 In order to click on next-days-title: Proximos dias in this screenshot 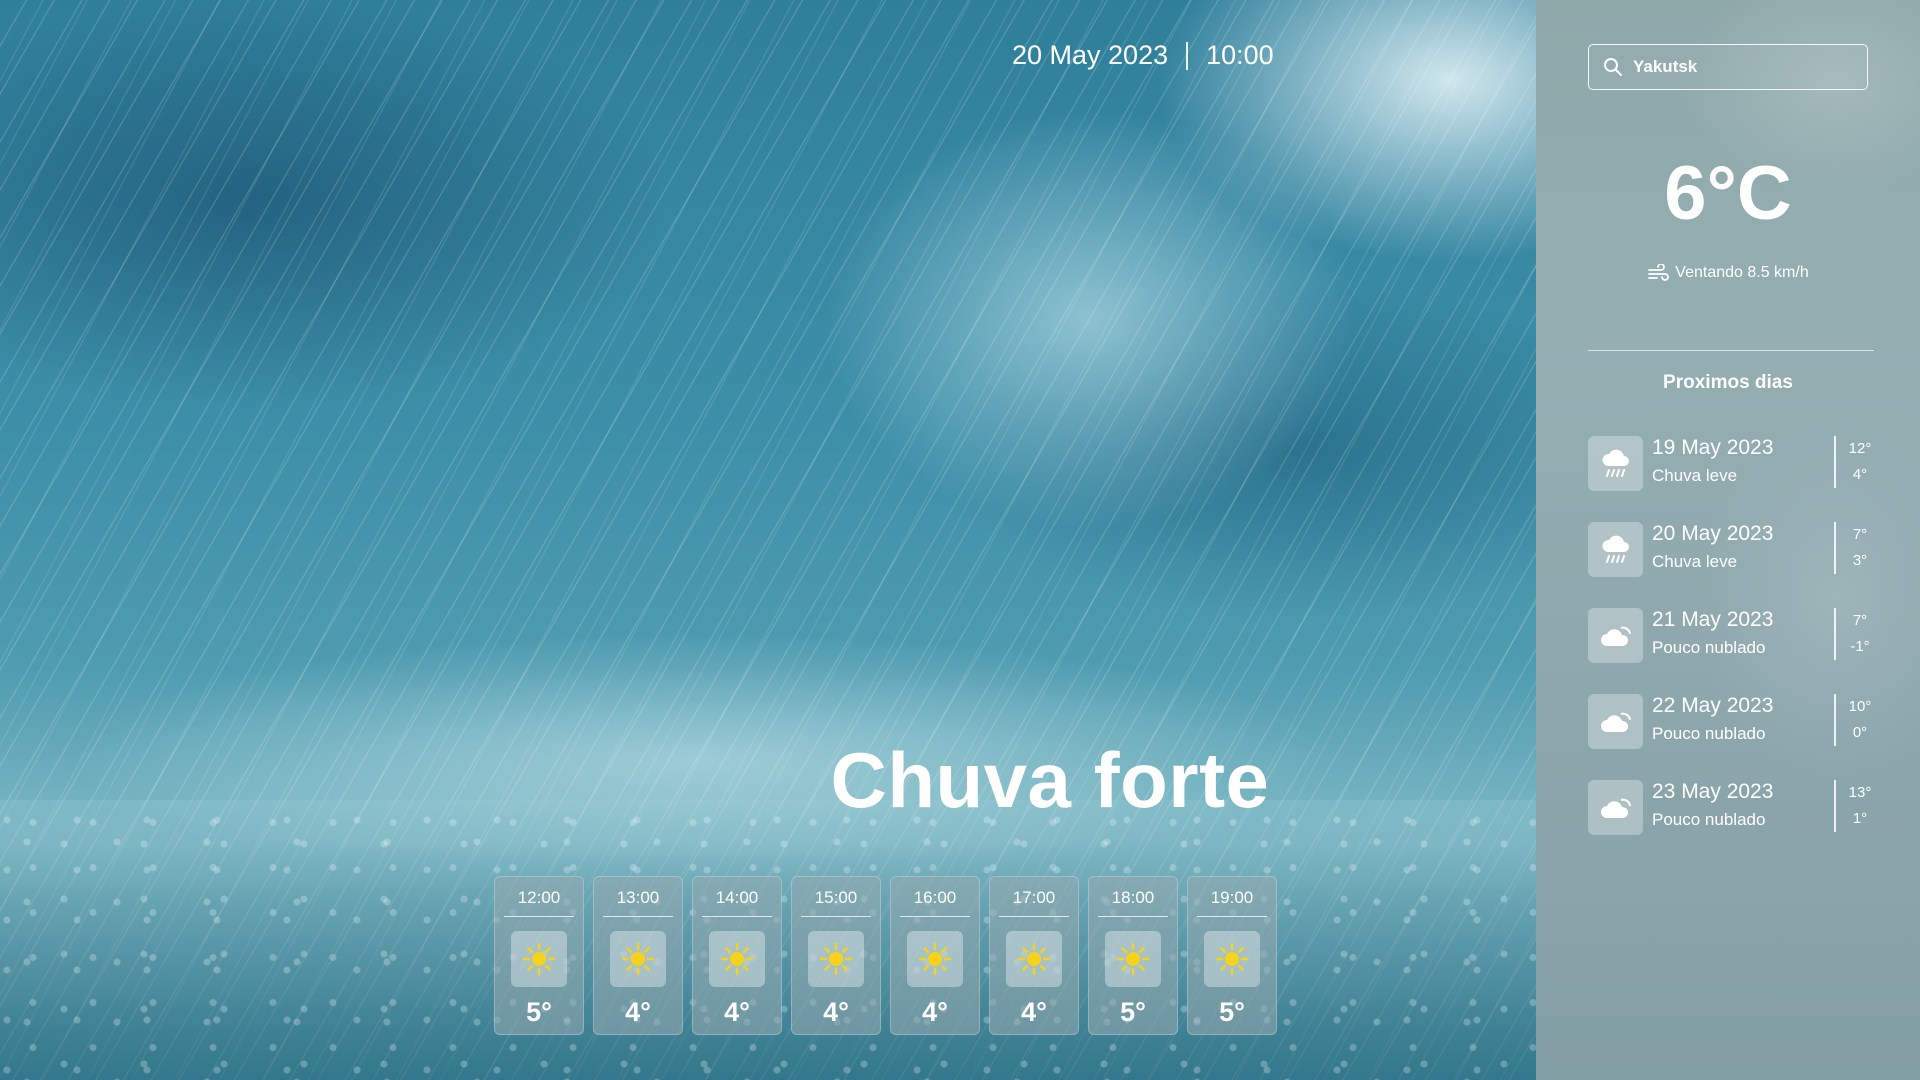, I will do `click(1728, 382)`.